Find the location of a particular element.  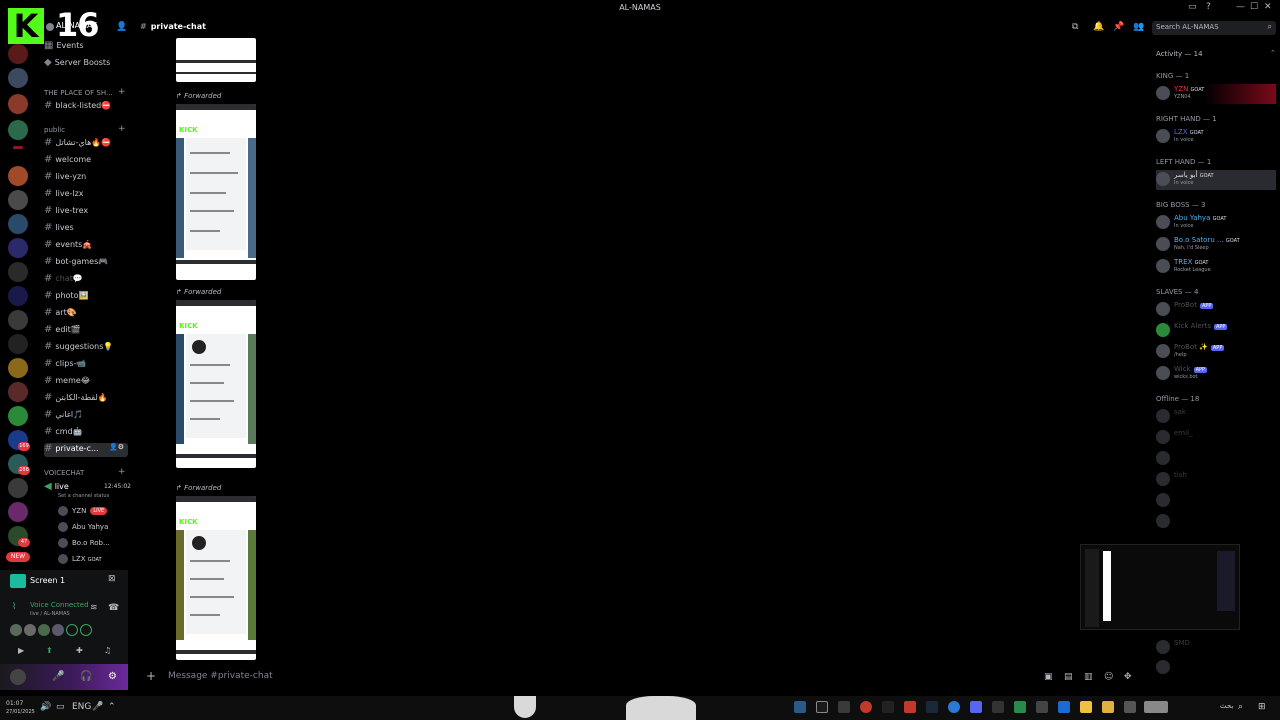

gift-icon: ▣ is located at coordinates (1048, 677).